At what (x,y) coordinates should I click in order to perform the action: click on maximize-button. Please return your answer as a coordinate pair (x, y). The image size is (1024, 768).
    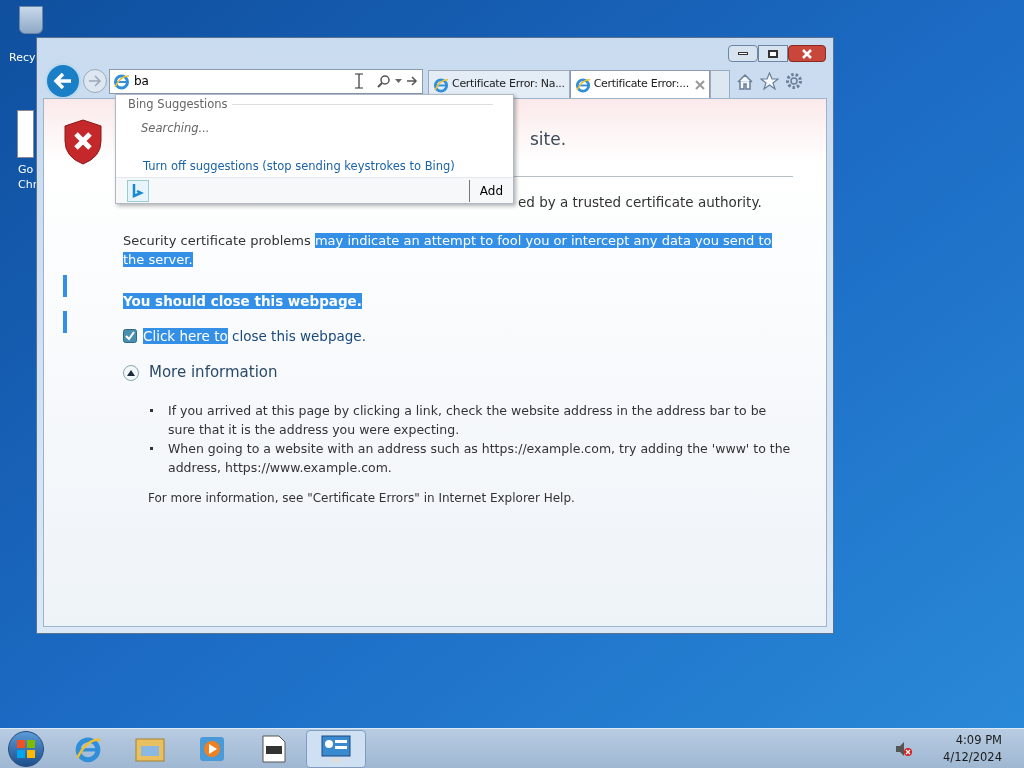
    Looking at the image, I should click on (773, 53).